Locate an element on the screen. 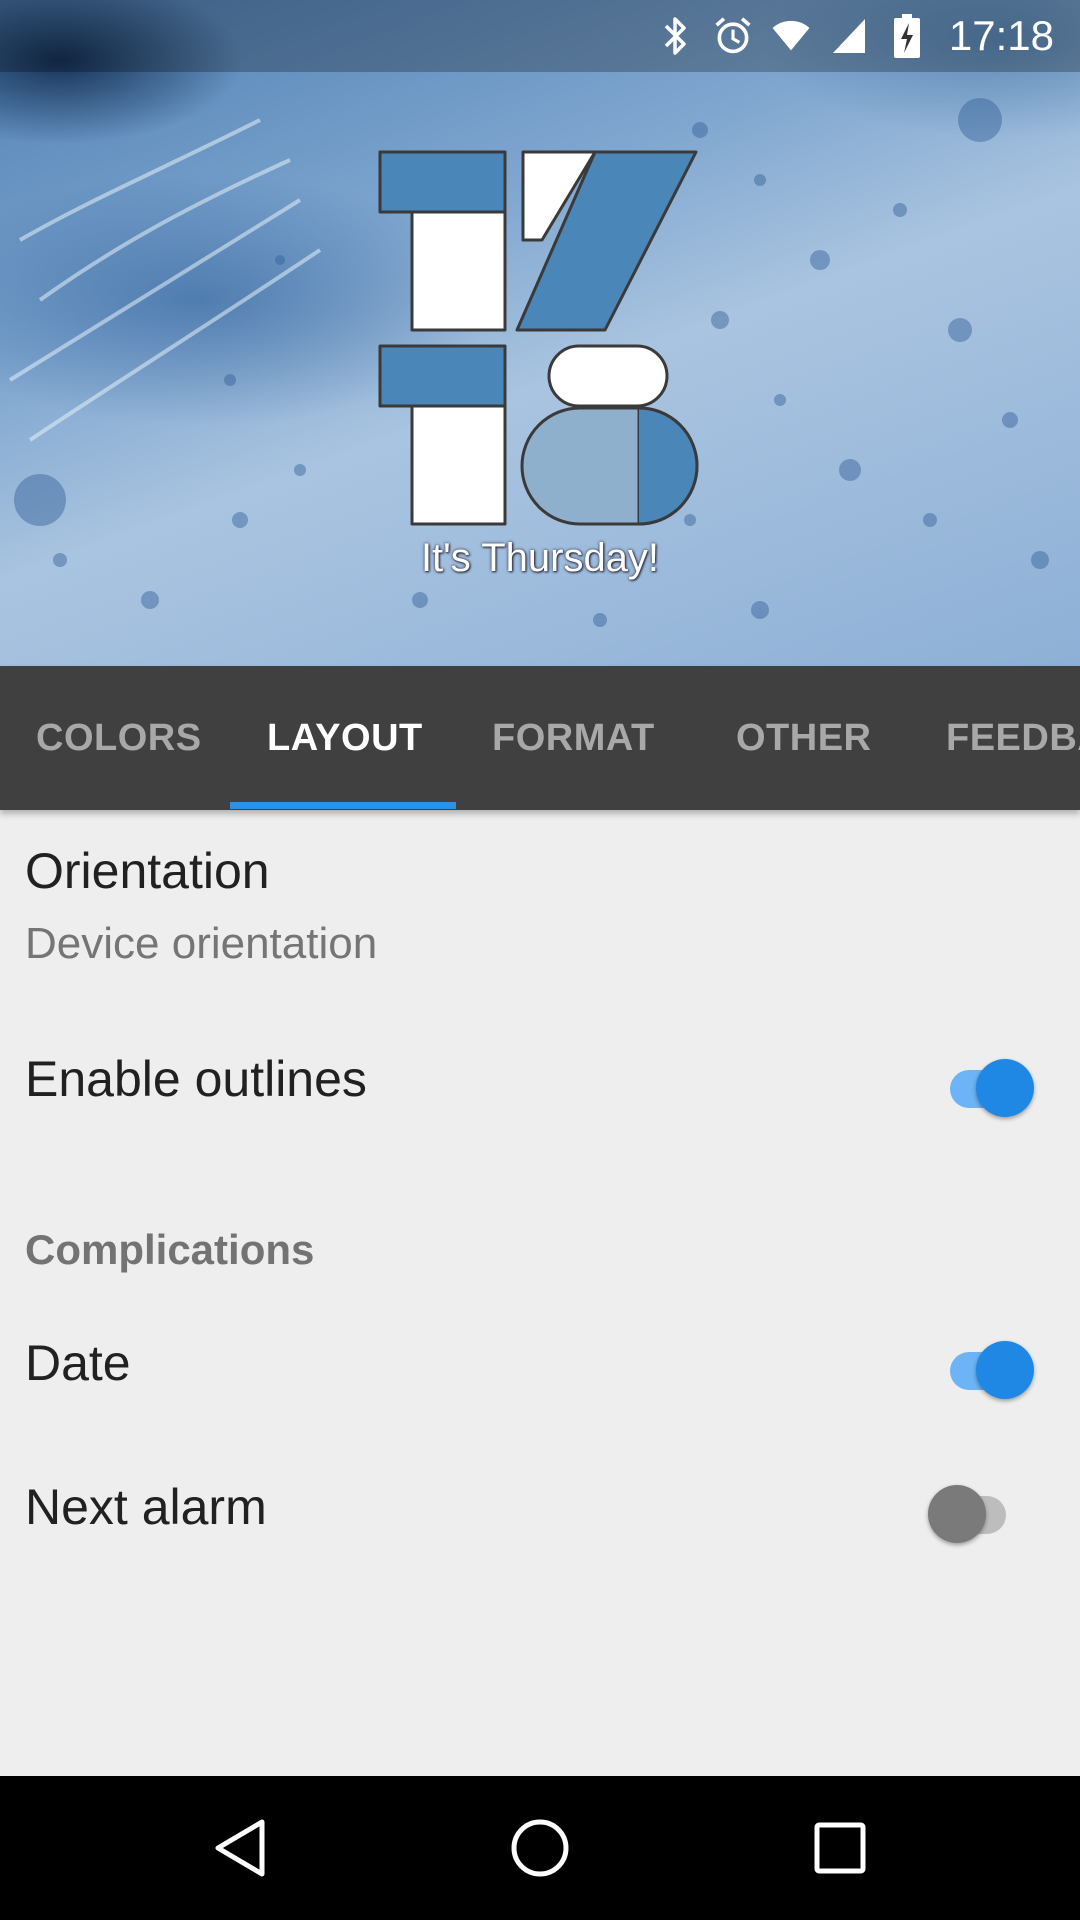 This screenshot has height=1920, width=1080. enable-outlines-switch is located at coordinates (986, 1083).